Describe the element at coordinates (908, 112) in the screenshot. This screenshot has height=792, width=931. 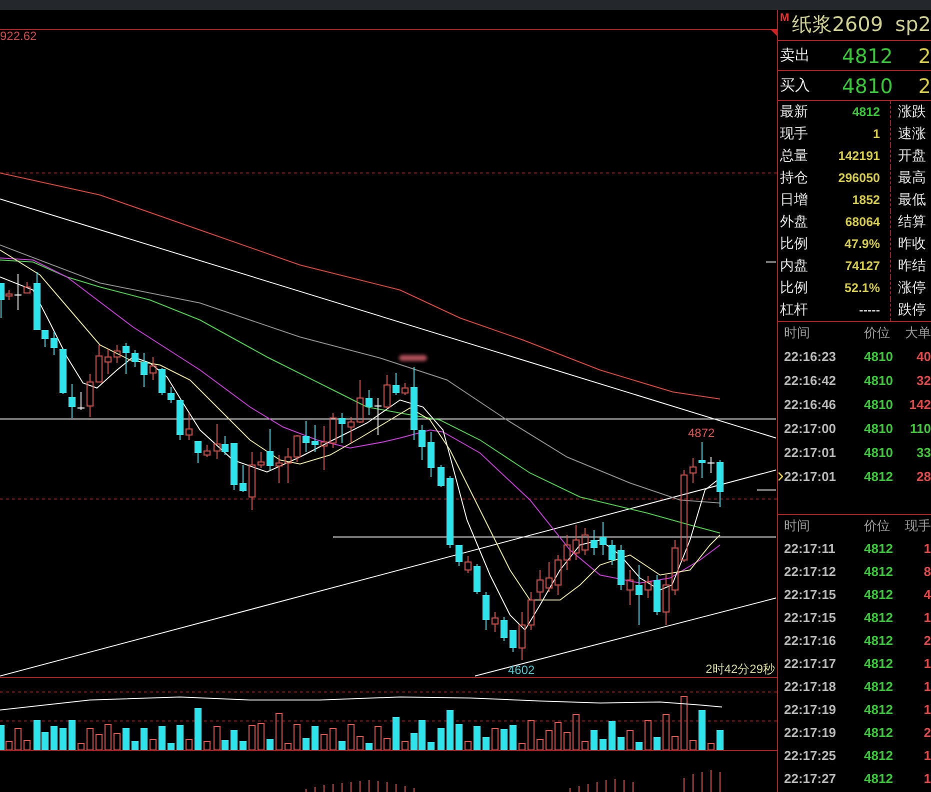
I see `quote-label: 涨跌` at that location.